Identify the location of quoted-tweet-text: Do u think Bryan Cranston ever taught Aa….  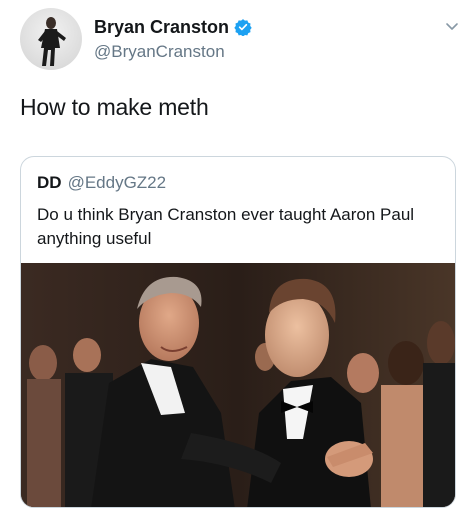
(226, 226).